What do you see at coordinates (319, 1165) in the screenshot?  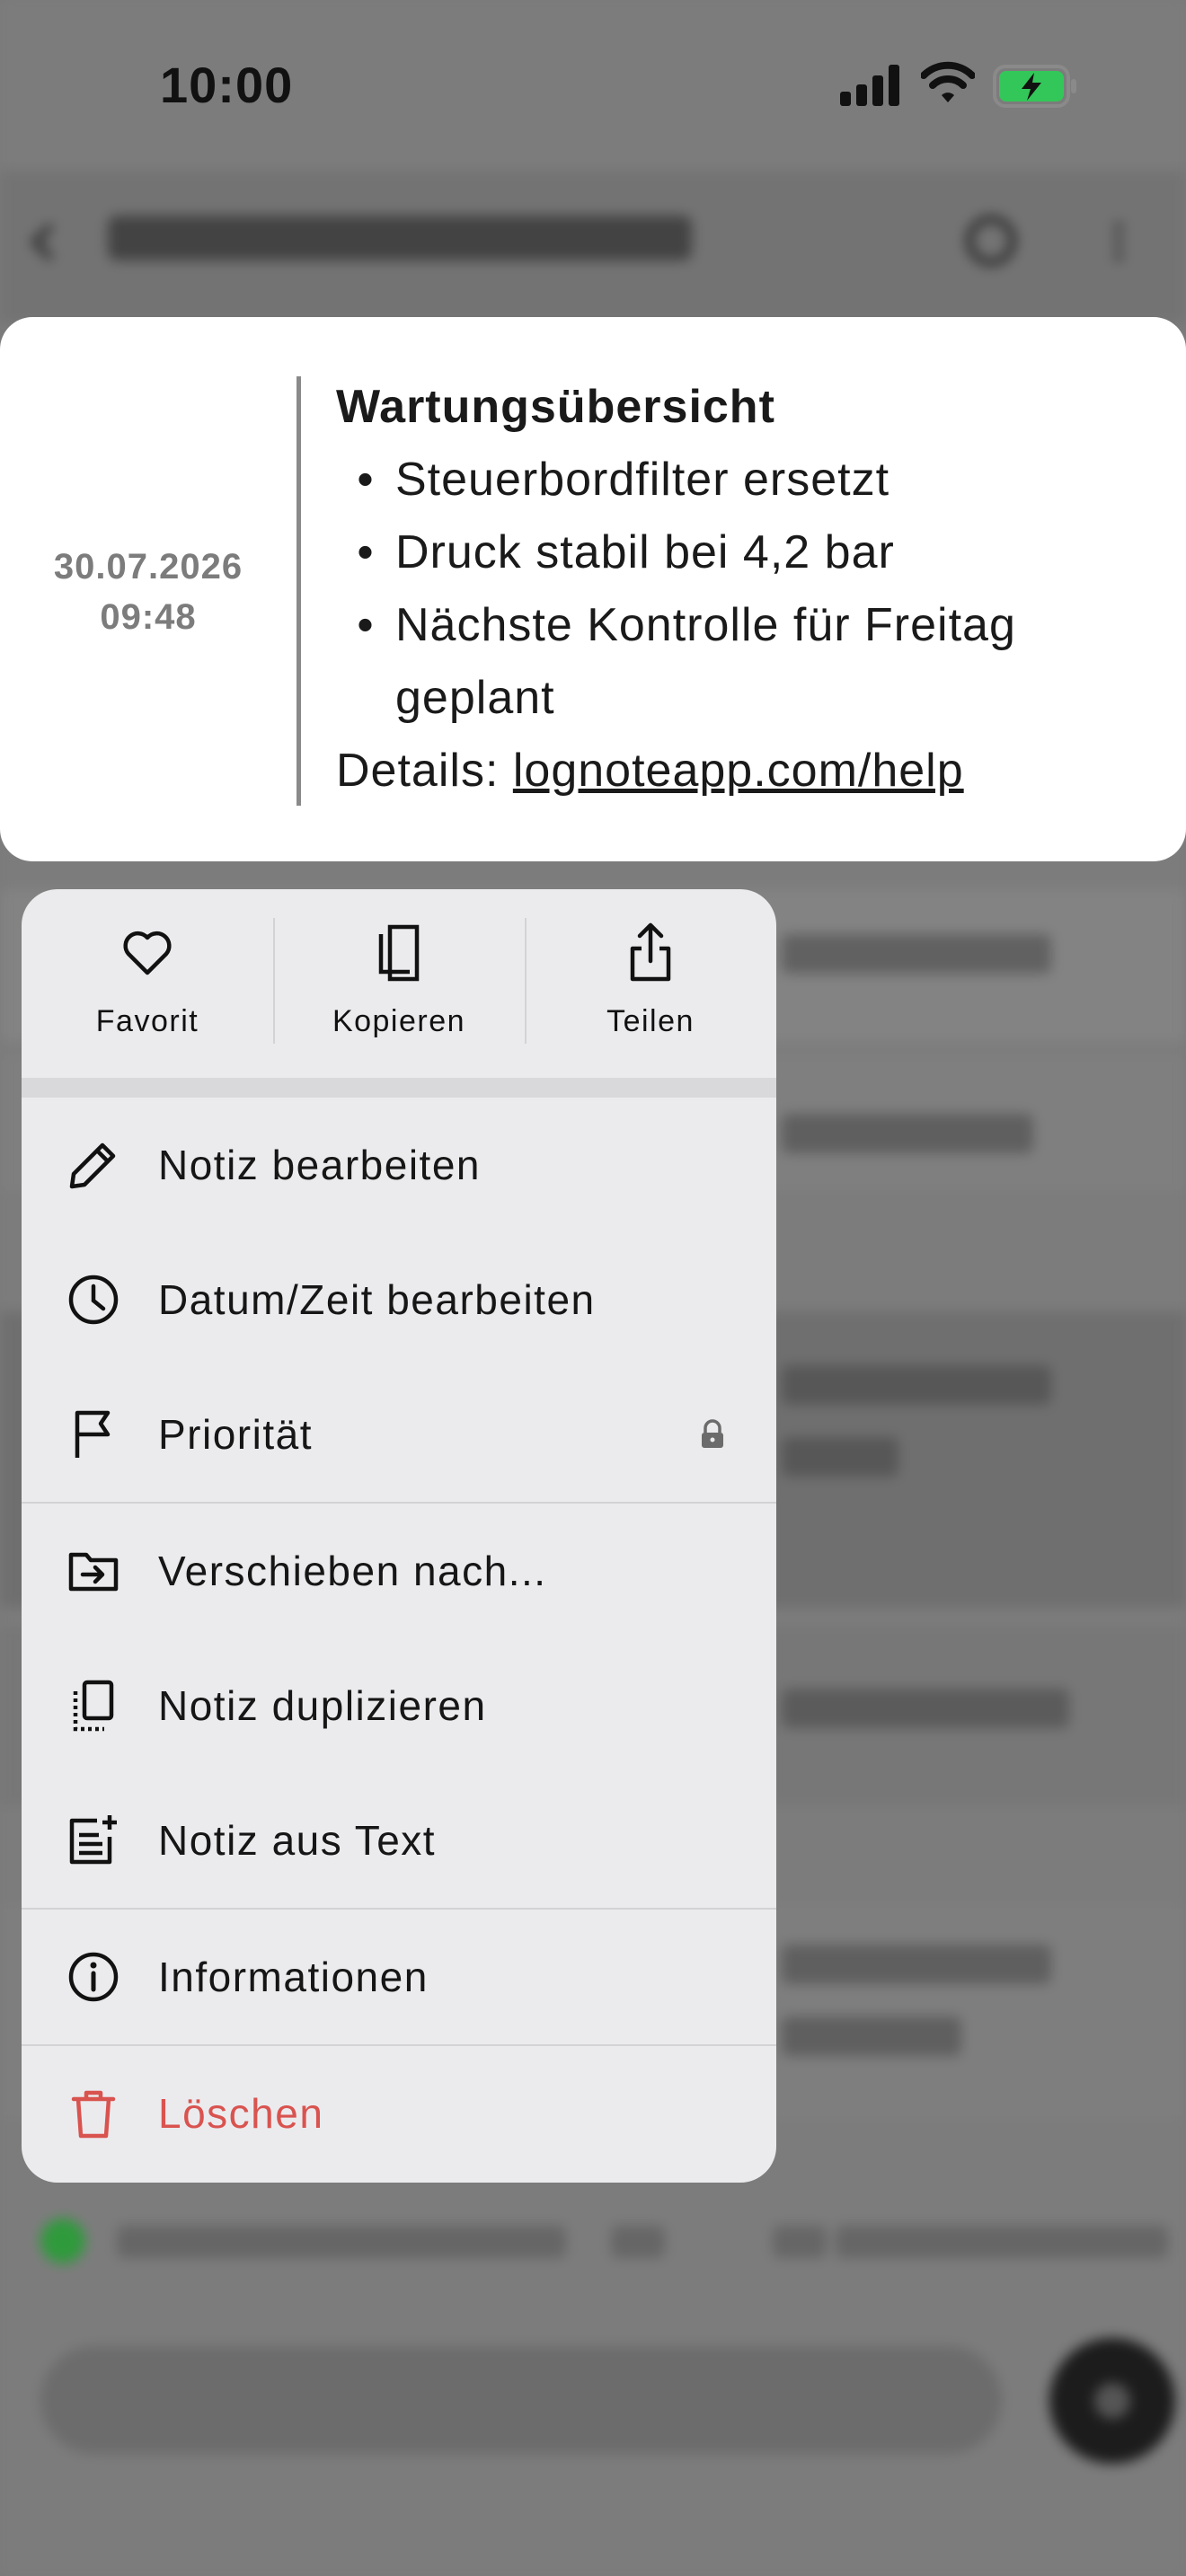 I see `edit-note-label: Notiz bearbeiten` at bounding box center [319, 1165].